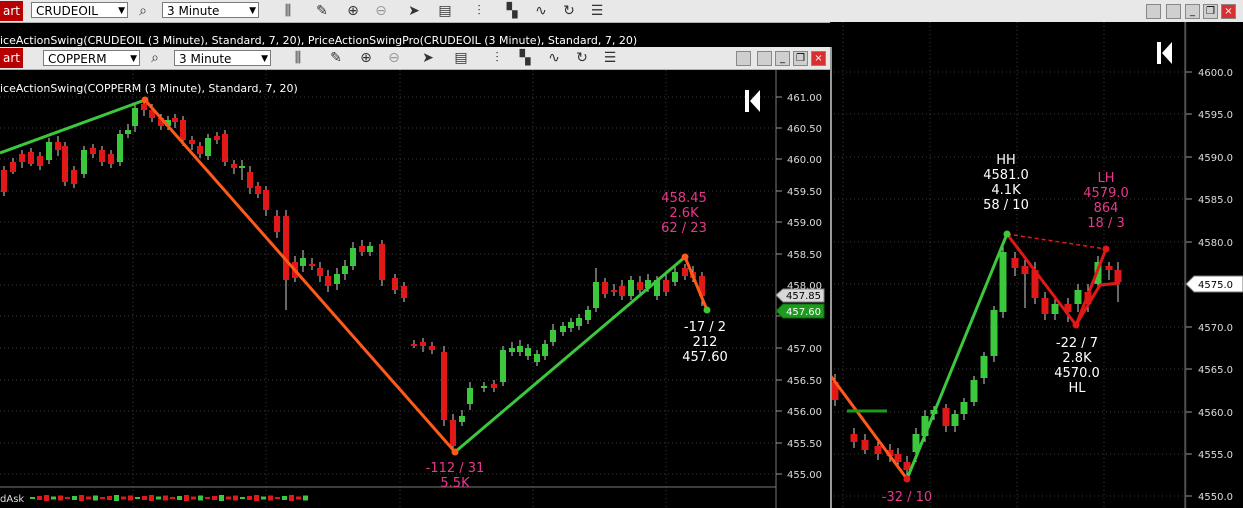 The width and height of the screenshot is (1243, 508). I want to click on low-volume: 5.5K, so click(455, 483).